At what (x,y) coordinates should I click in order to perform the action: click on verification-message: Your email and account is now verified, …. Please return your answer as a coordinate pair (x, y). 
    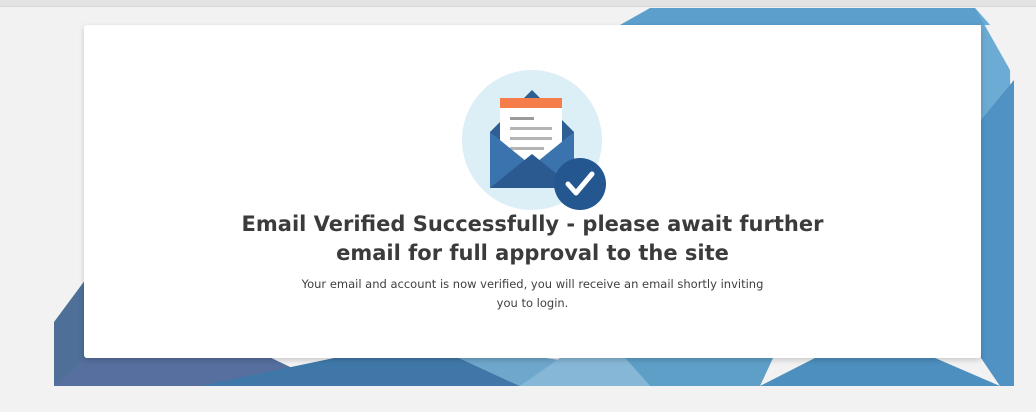
    Looking at the image, I should click on (532, 293).